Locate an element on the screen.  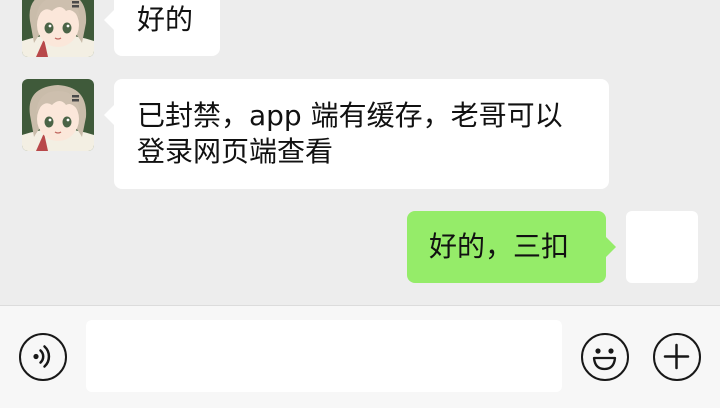
more-options-button is located at coordinates (677, 357).